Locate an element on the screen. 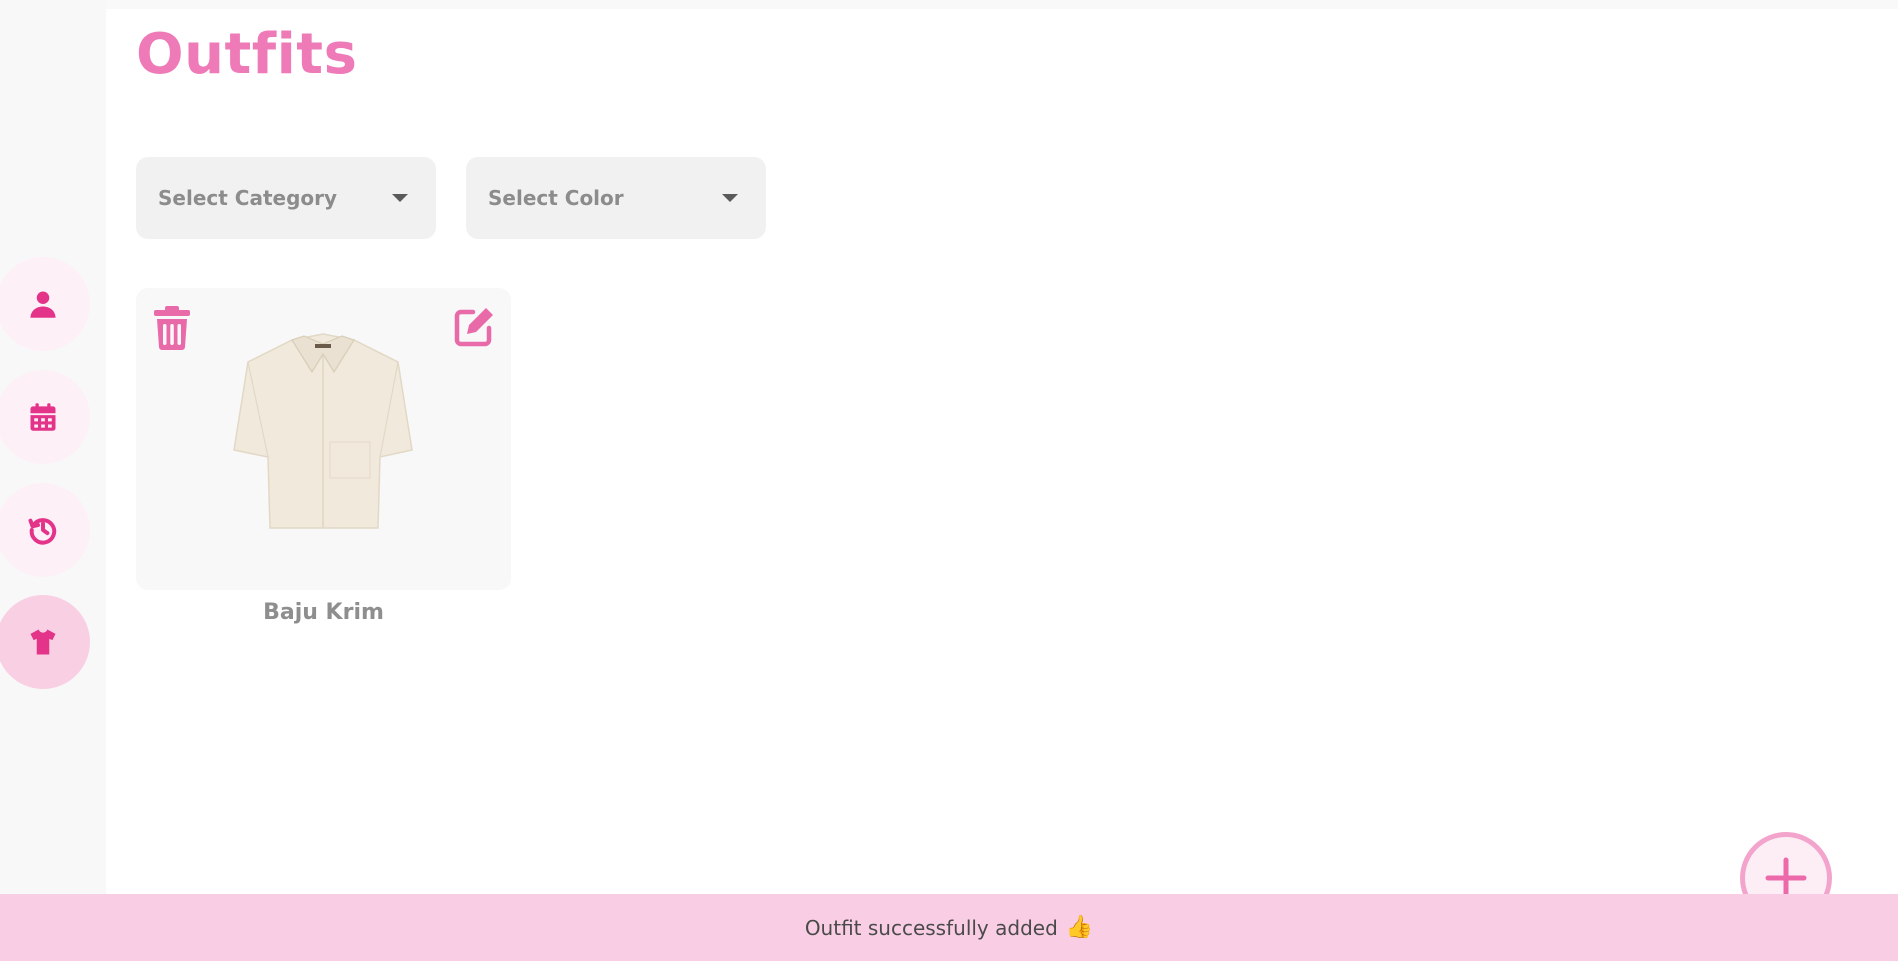 This screenshot has width=1898, height=961. shirt-icon is located at coordinates (43, 642).